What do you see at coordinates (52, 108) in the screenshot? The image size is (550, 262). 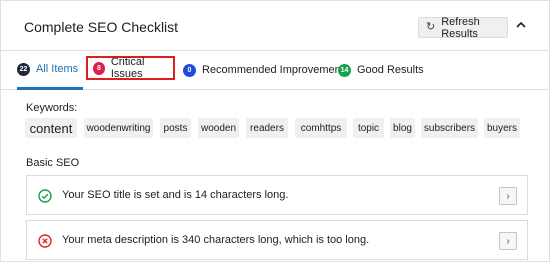 I see `keywords-label: Keywords:` at bounding box center [52, 108].